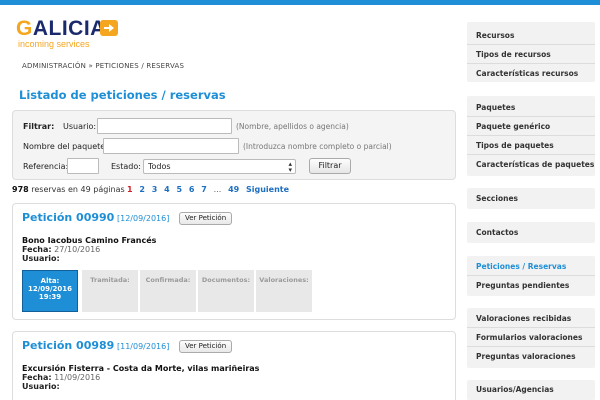 The width and height of the screenshot is (600, 400). What do you see at coordinates (109, 28) in the screenshot?
I see `arrow-right-icon` at bounding box center [109, 28].